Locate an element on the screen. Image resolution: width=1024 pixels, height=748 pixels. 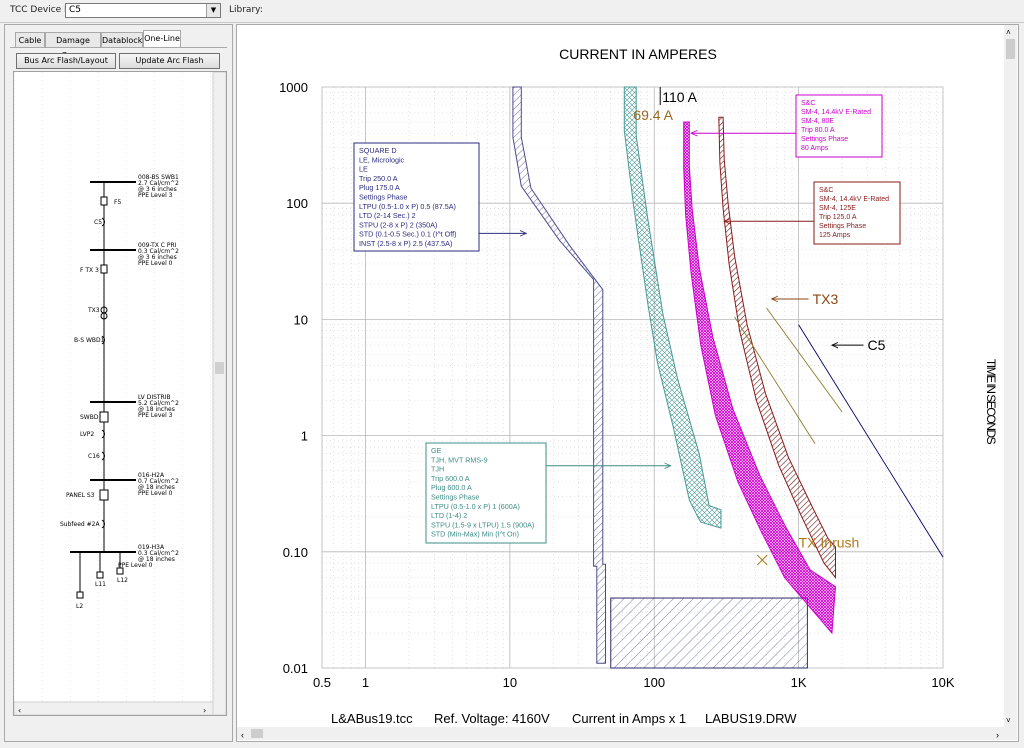
horizontal-scrollbar is located at coordinates (627, 733).